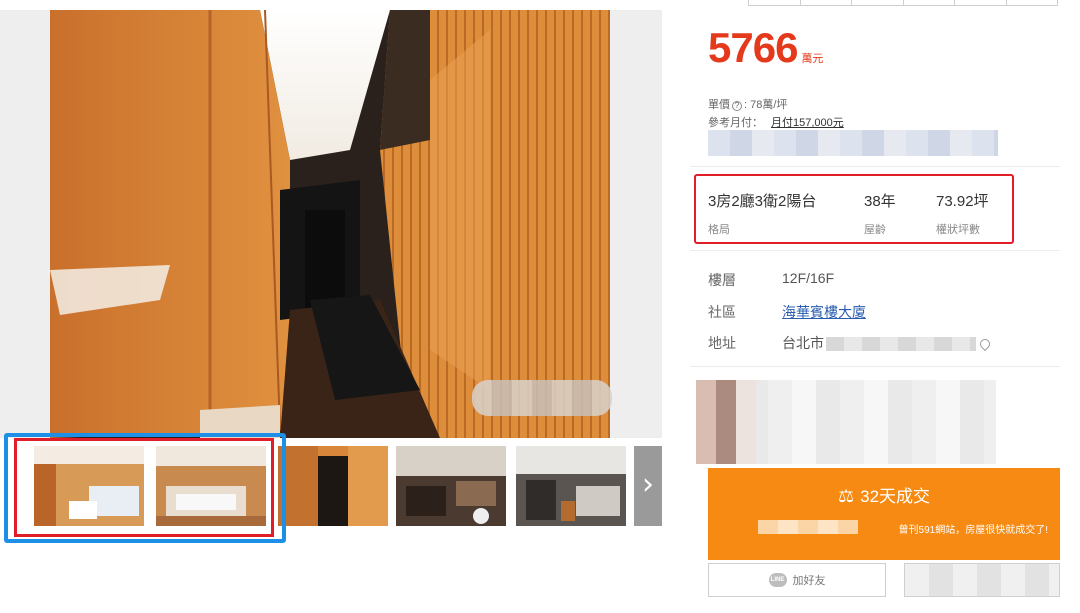  Describe the element at coordinates (777, 580) in the screenshot. I see `line-icon: LINE` at that location.